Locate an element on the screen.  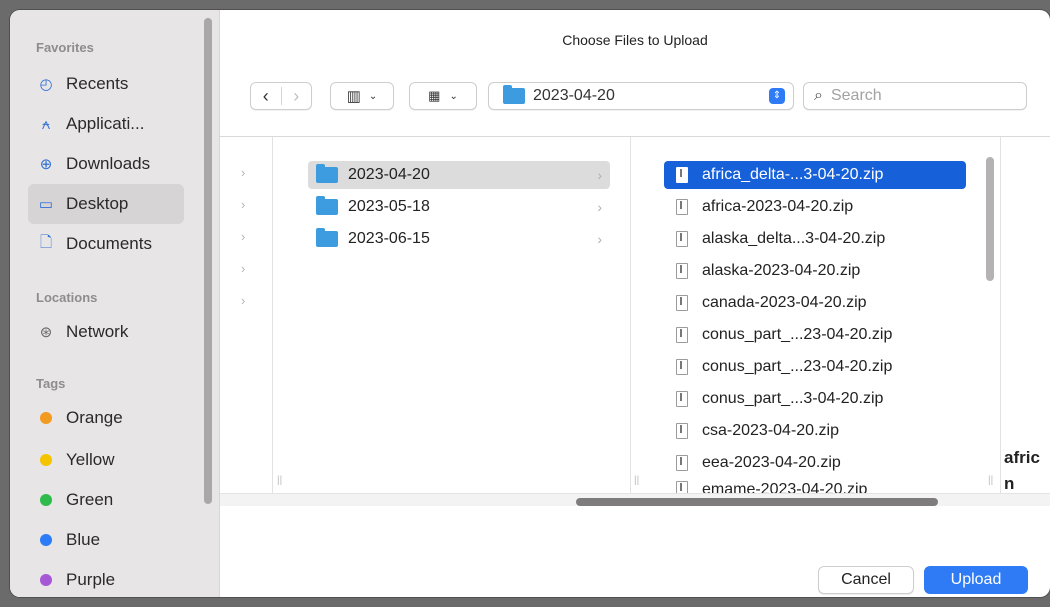
cancel-button: Cancel is located at coordinates (866, 580).